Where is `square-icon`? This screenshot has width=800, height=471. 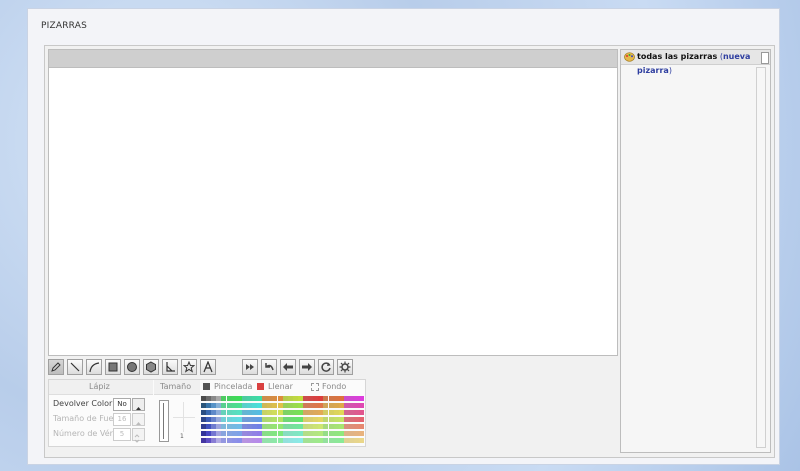
square-icon is located at coordinates (113, 367).